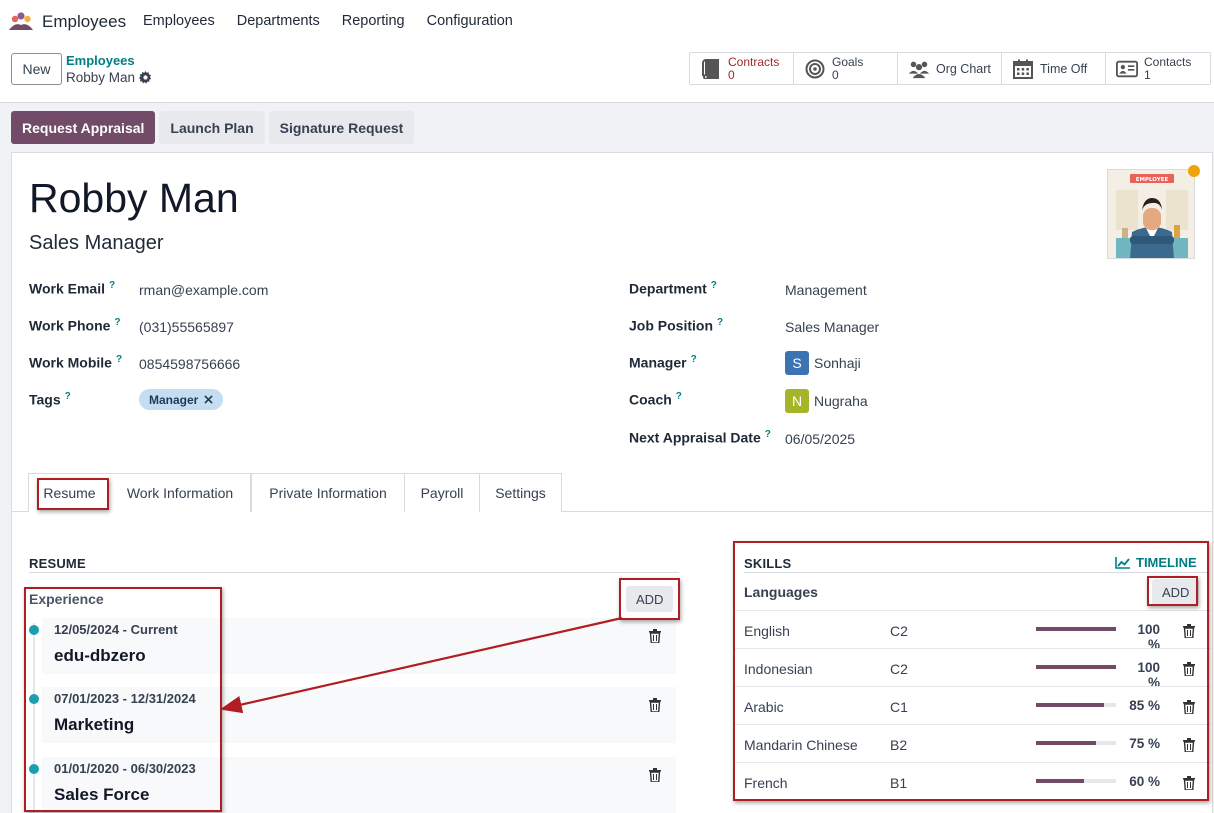 Image resolution: width=1214 pixels, height=813 pixels. I want to click on work-email-field: rman@example.com, so click(203, 290).